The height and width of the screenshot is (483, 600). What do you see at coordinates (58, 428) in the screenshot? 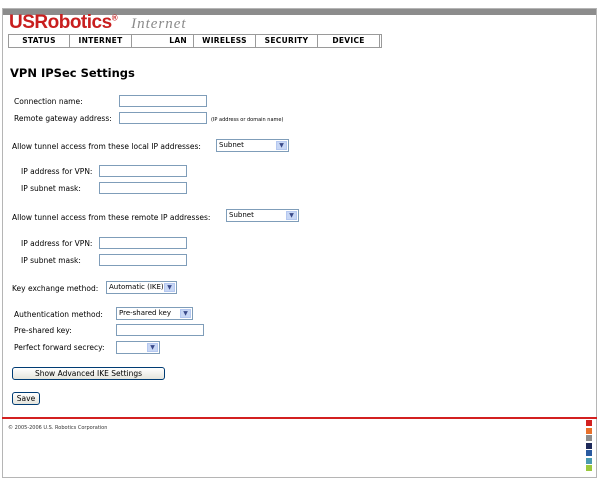
I see `copyright: © 2005-2006 U.S. Robotics Corporation` at bounding box center [58, 428].